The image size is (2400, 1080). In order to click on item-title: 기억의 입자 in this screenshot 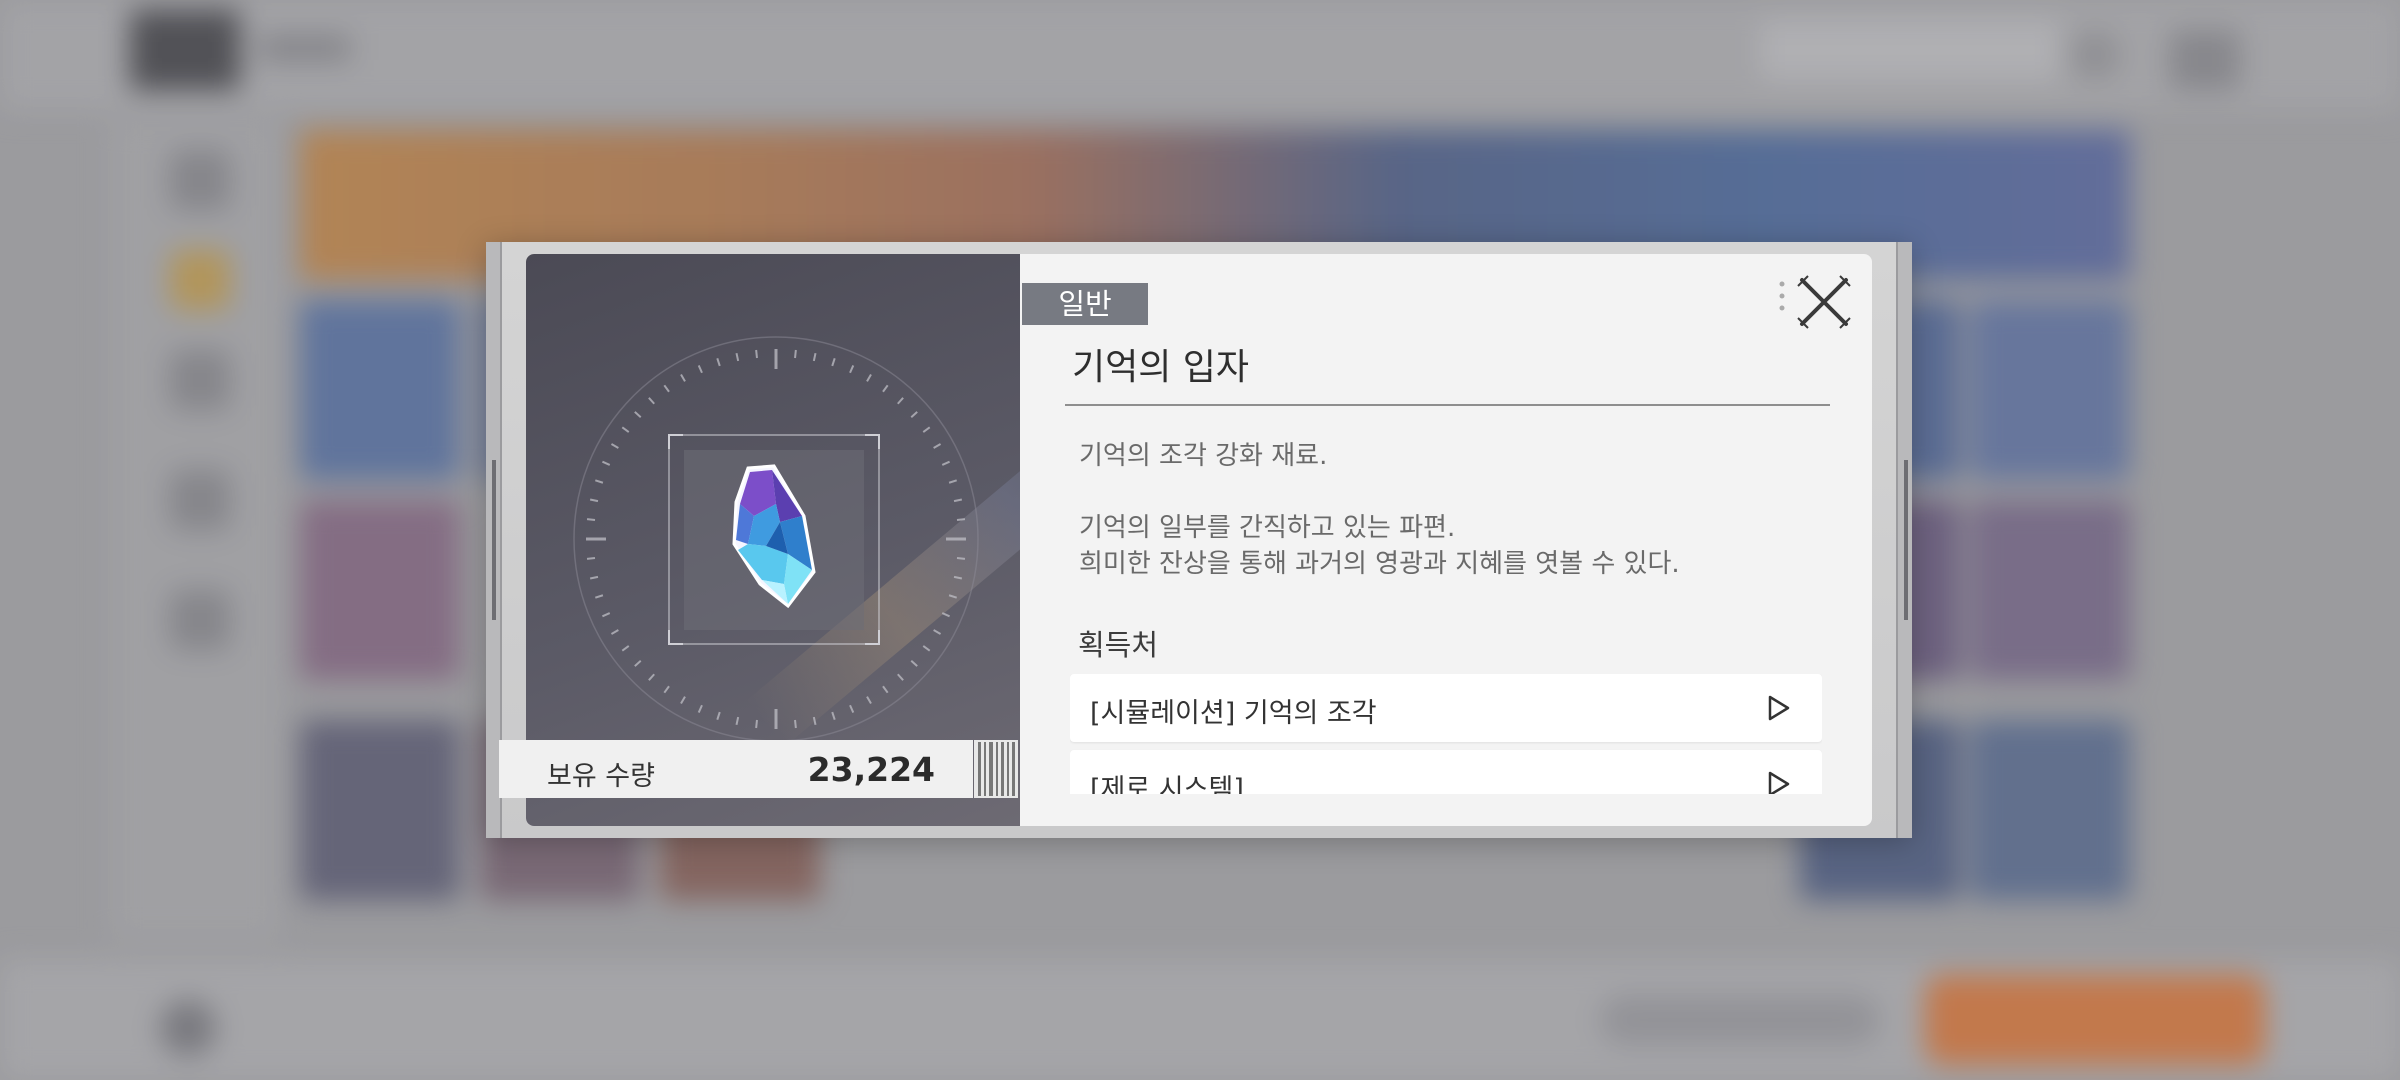, I will do `click(1161, 367)`.